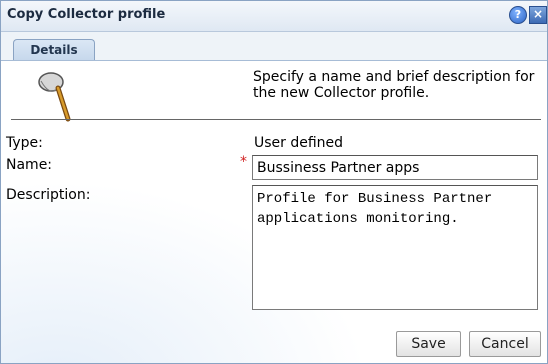 The image size is (548, 364). What do you see at coordinates (505, 344) in the screenshot?
I see `cancel-button: Cancel` at bounding box center [505, 344].